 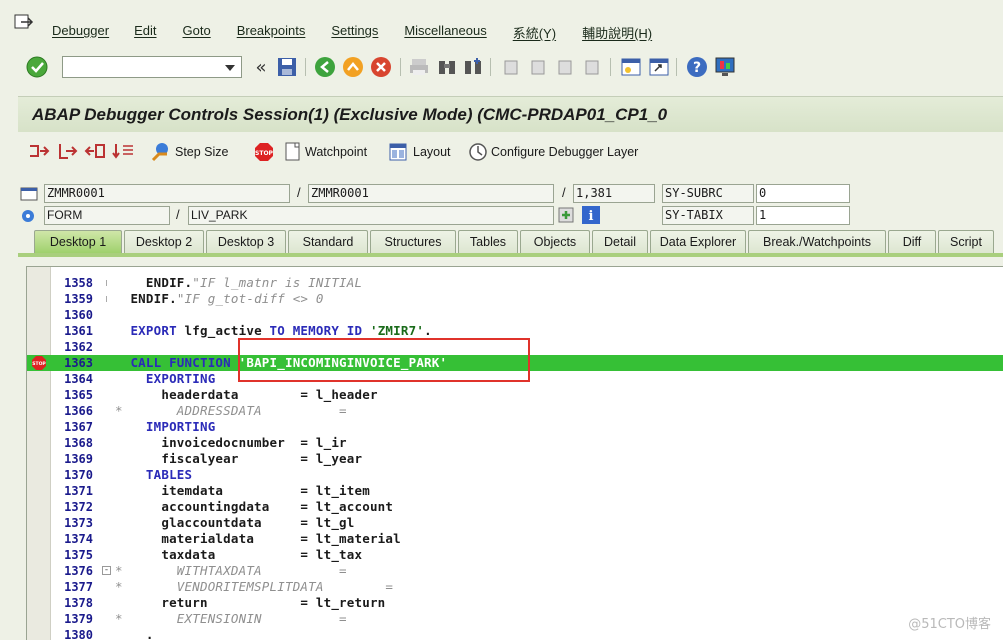 What do you see at coordinates (80, 32) in the screenshot?
I see `menu-debugger: Debugger` at bounding box center [80, 32].